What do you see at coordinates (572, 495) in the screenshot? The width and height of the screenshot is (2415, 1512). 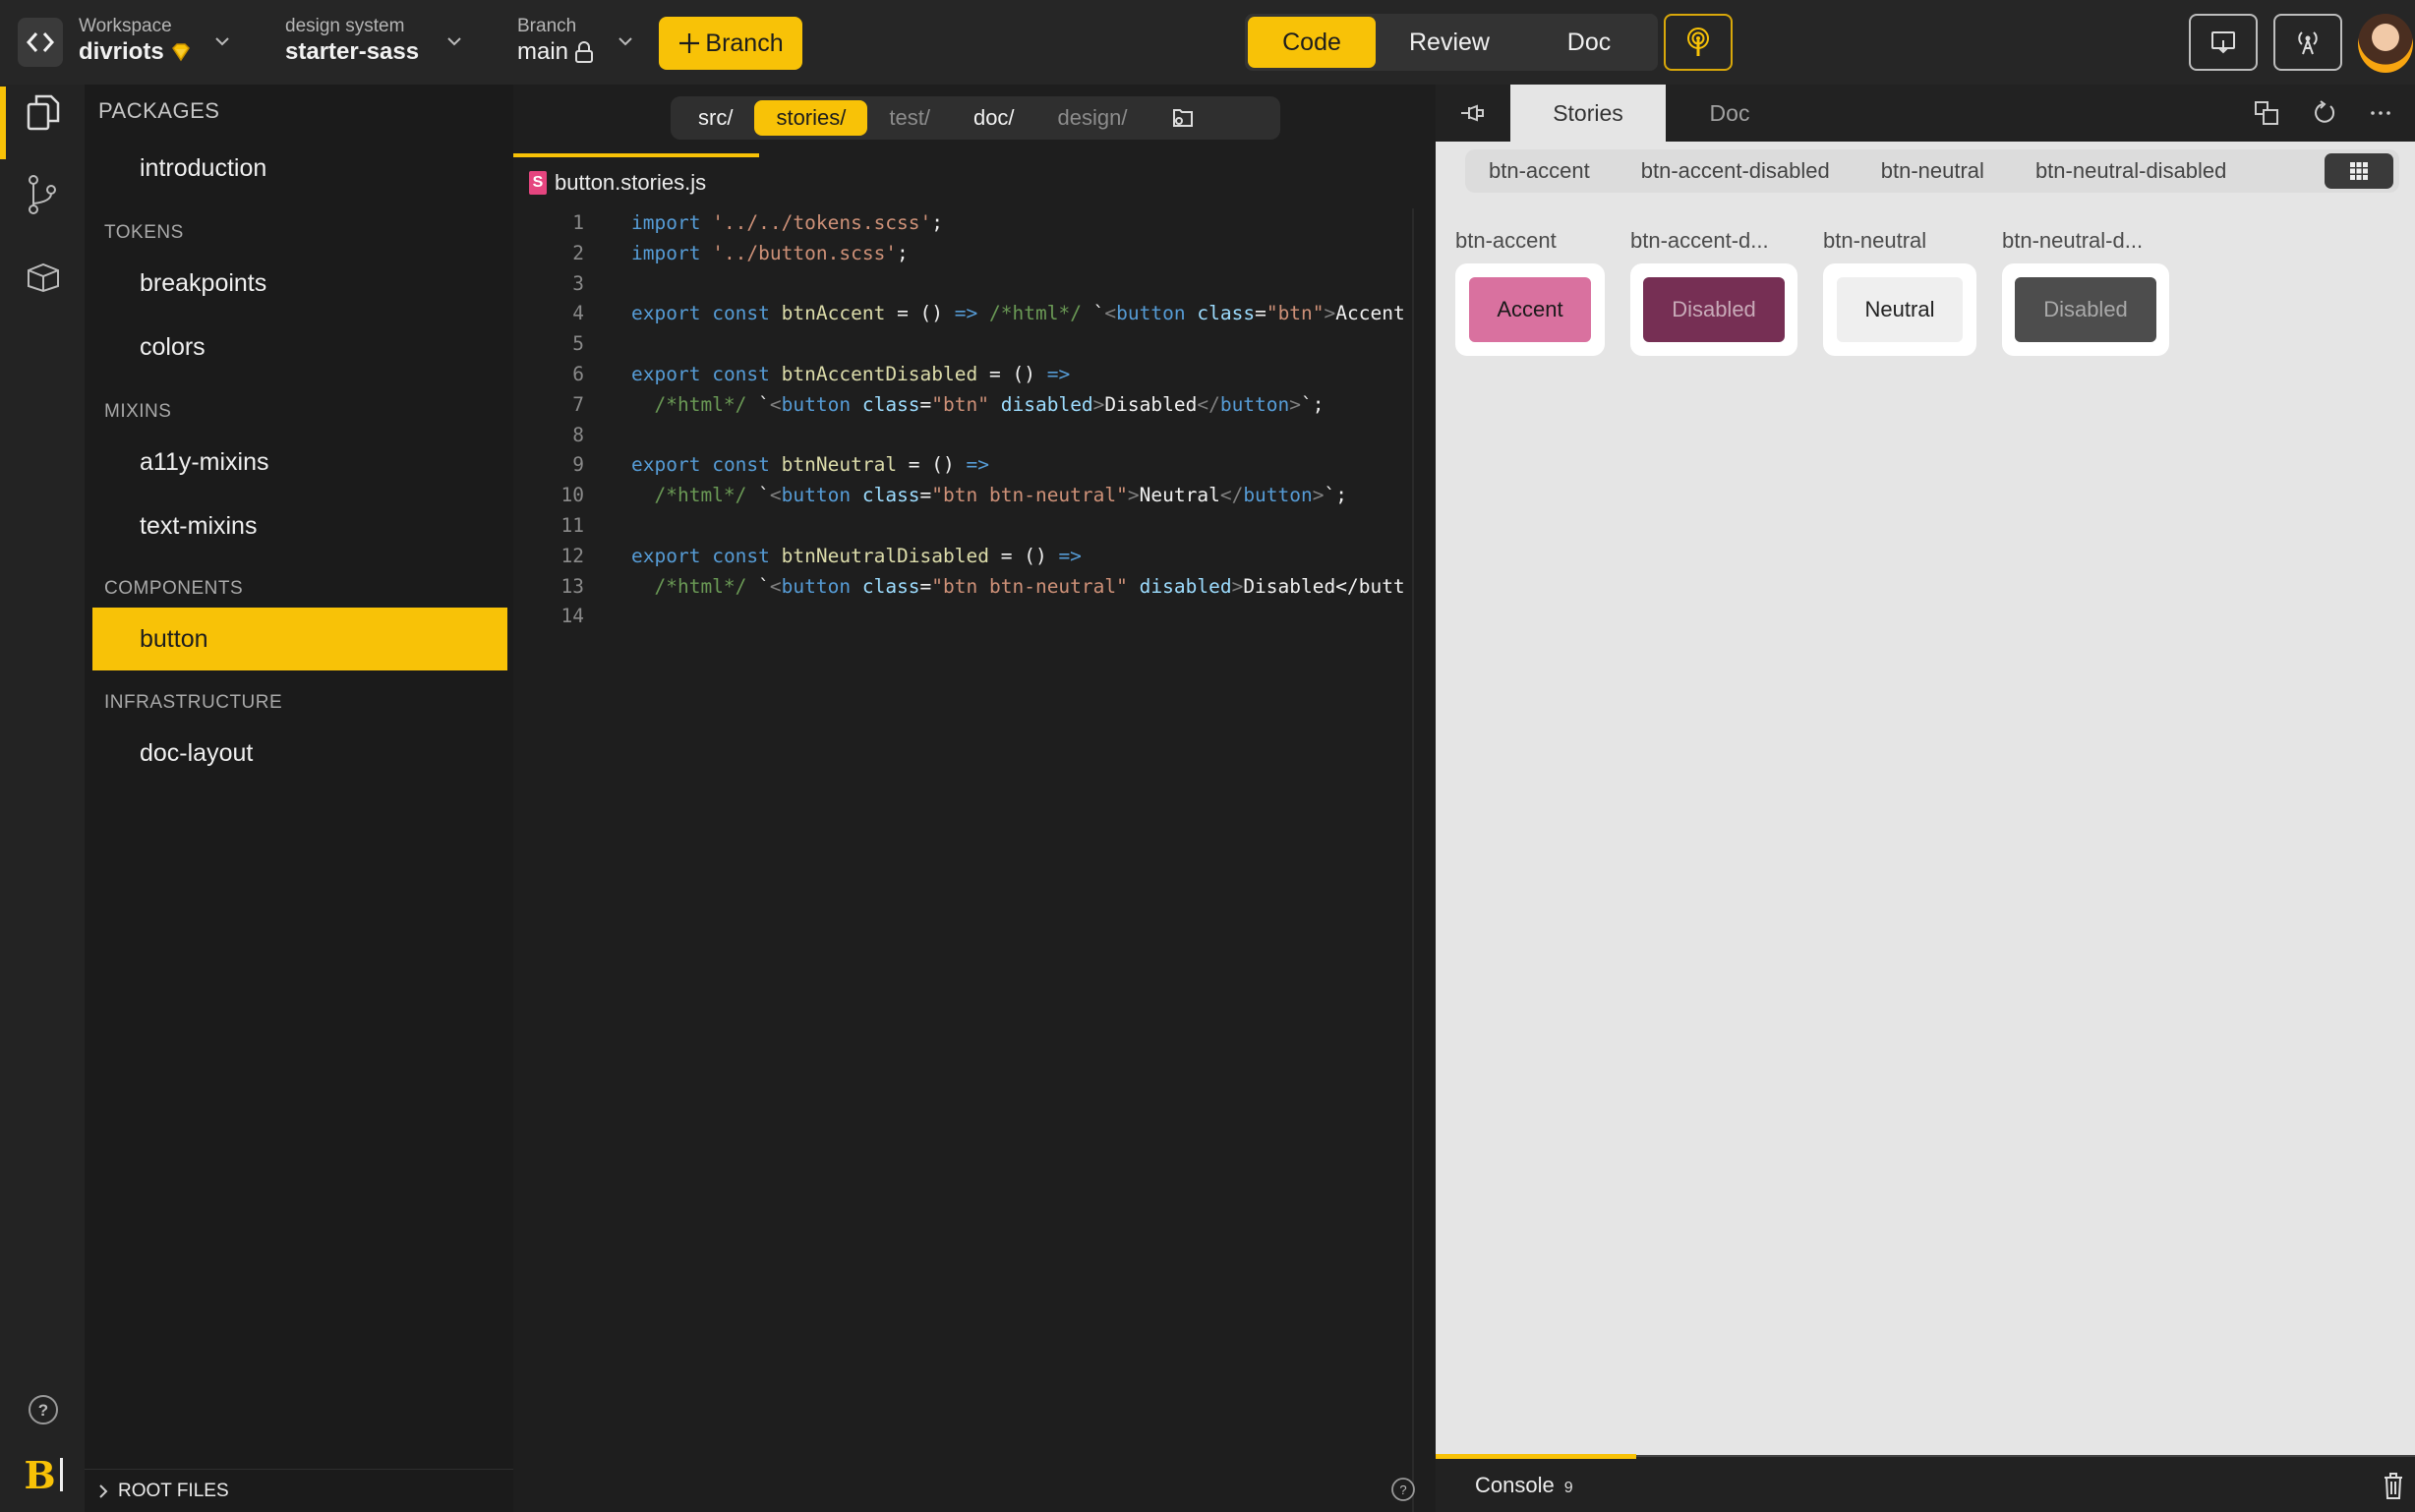 I see `line-number: 10` at bounding box center [572, 495].